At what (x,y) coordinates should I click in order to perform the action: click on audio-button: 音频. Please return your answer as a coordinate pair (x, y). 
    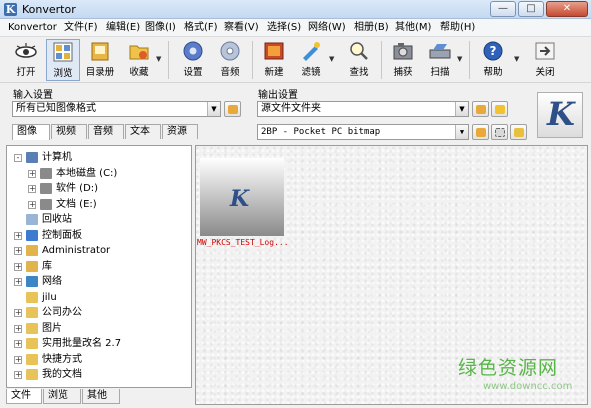
    Looking at the image, I should click on (230, 60).